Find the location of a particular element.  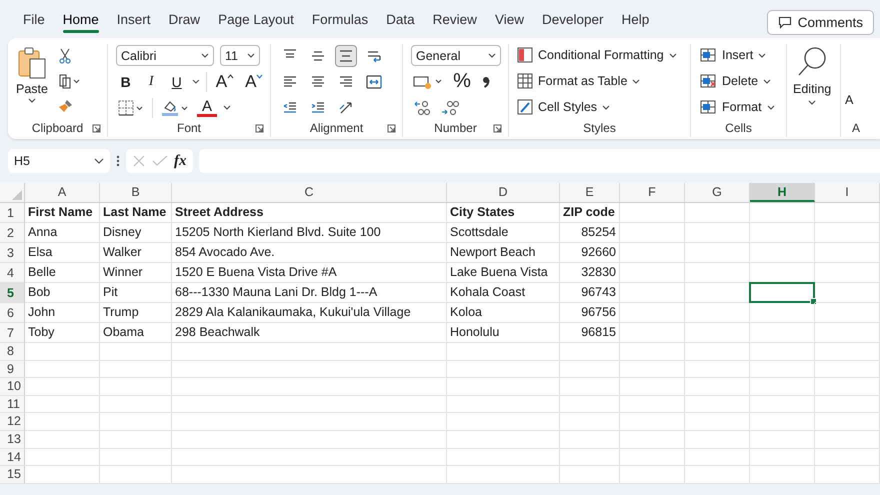

percent-button: % is located at coordinates (462, 81).